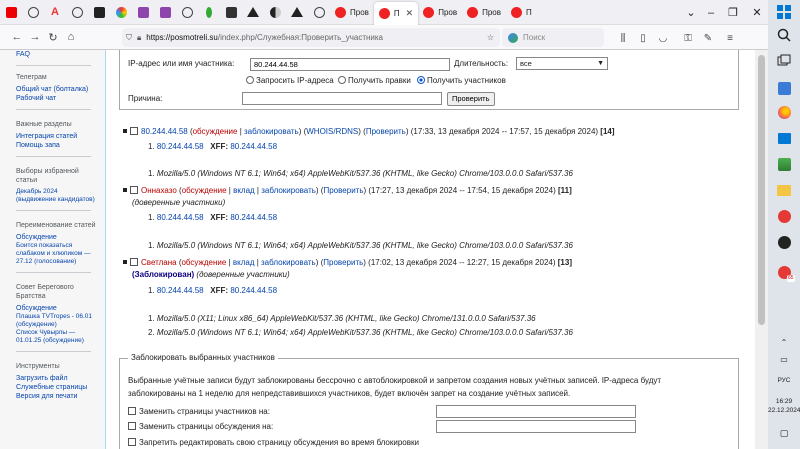  What do you see at coordinates (56, 321) in the screenshot?
I see `sidebar-item-tvtropes: Плашка TVTropes - 06.01 (обсуждение)` at bounding box center [56, 321].